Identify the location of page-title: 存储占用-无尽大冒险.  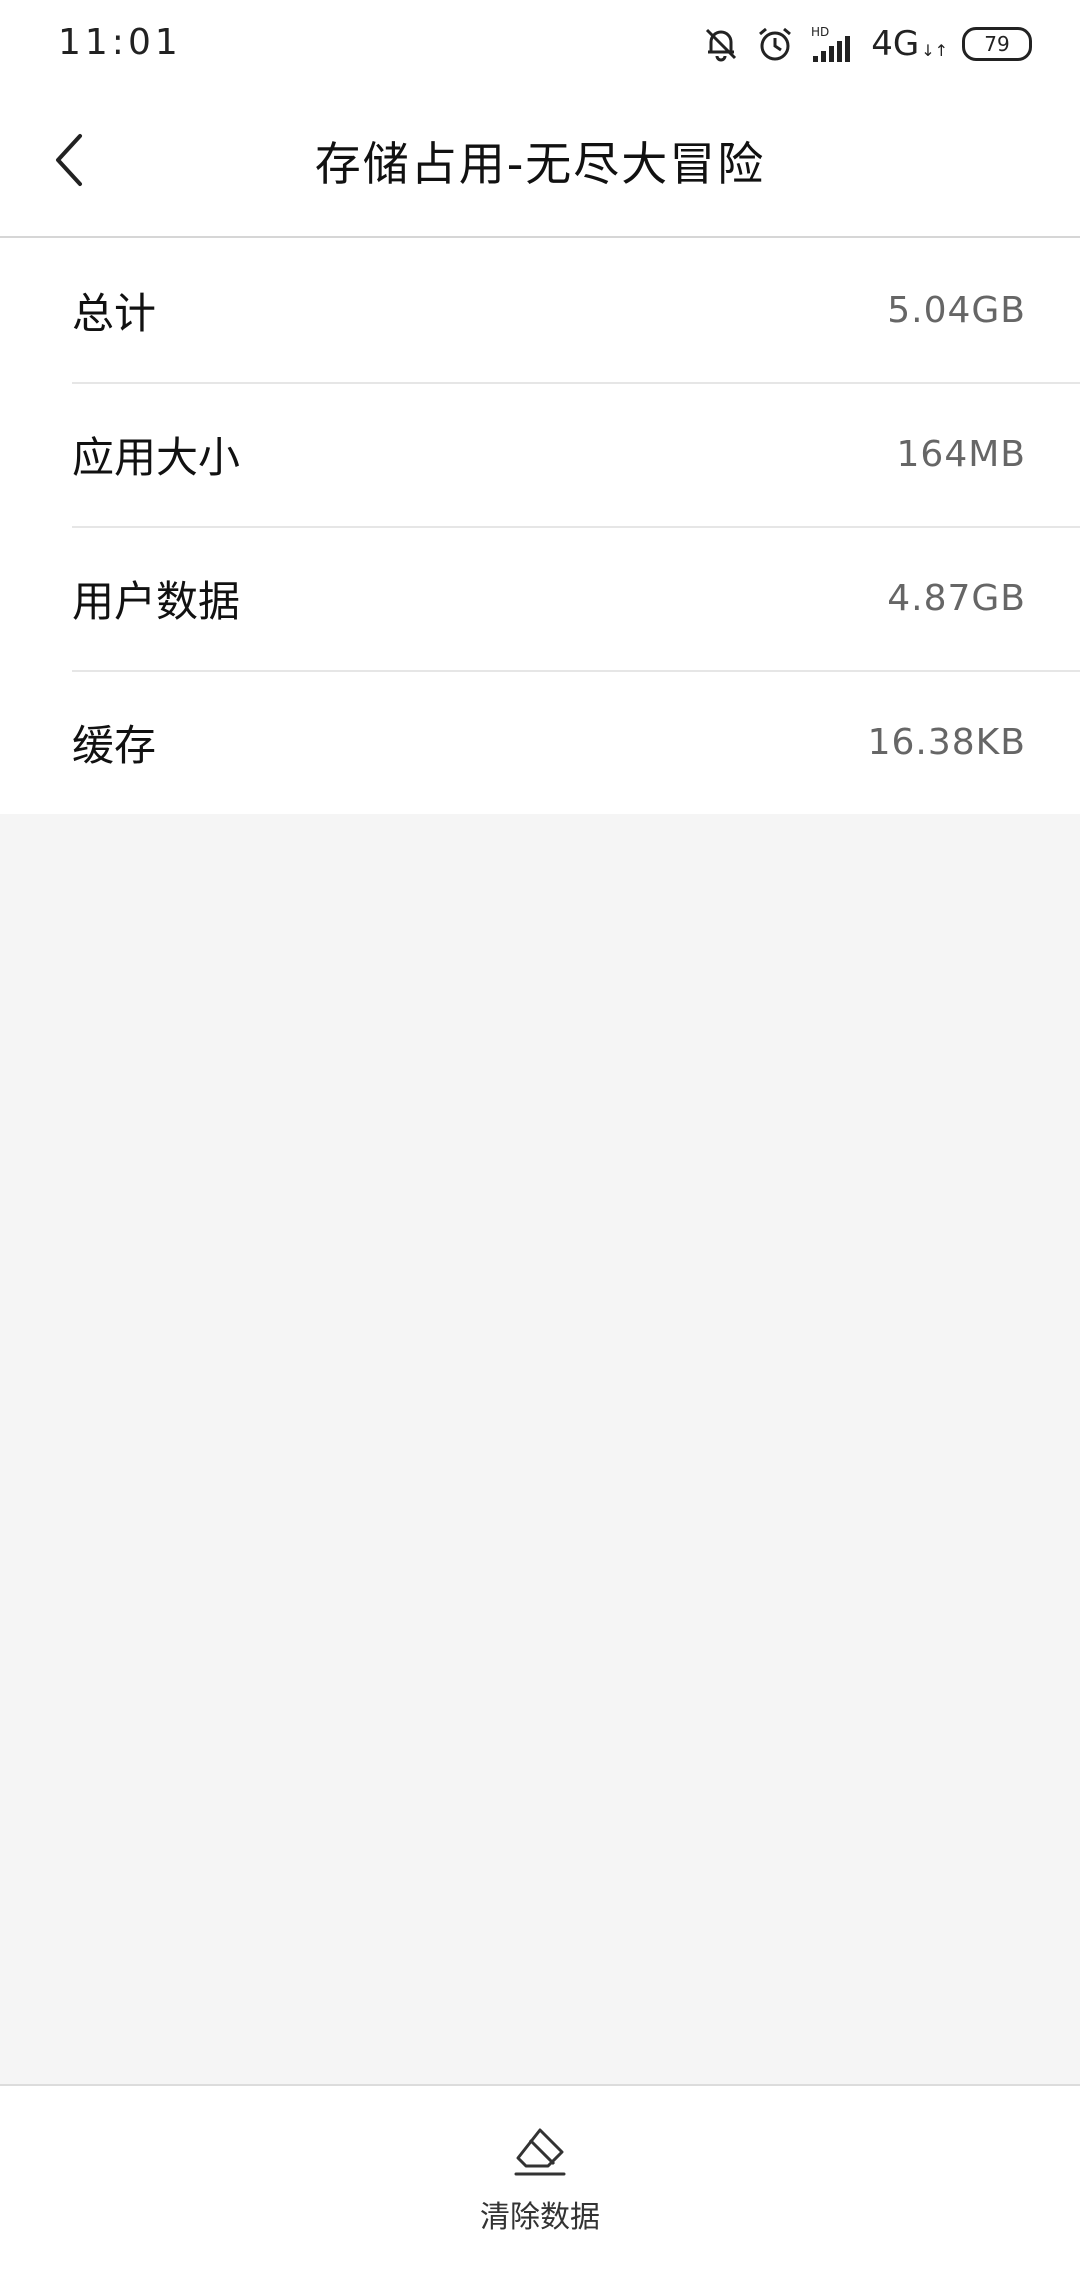
(540, 164).